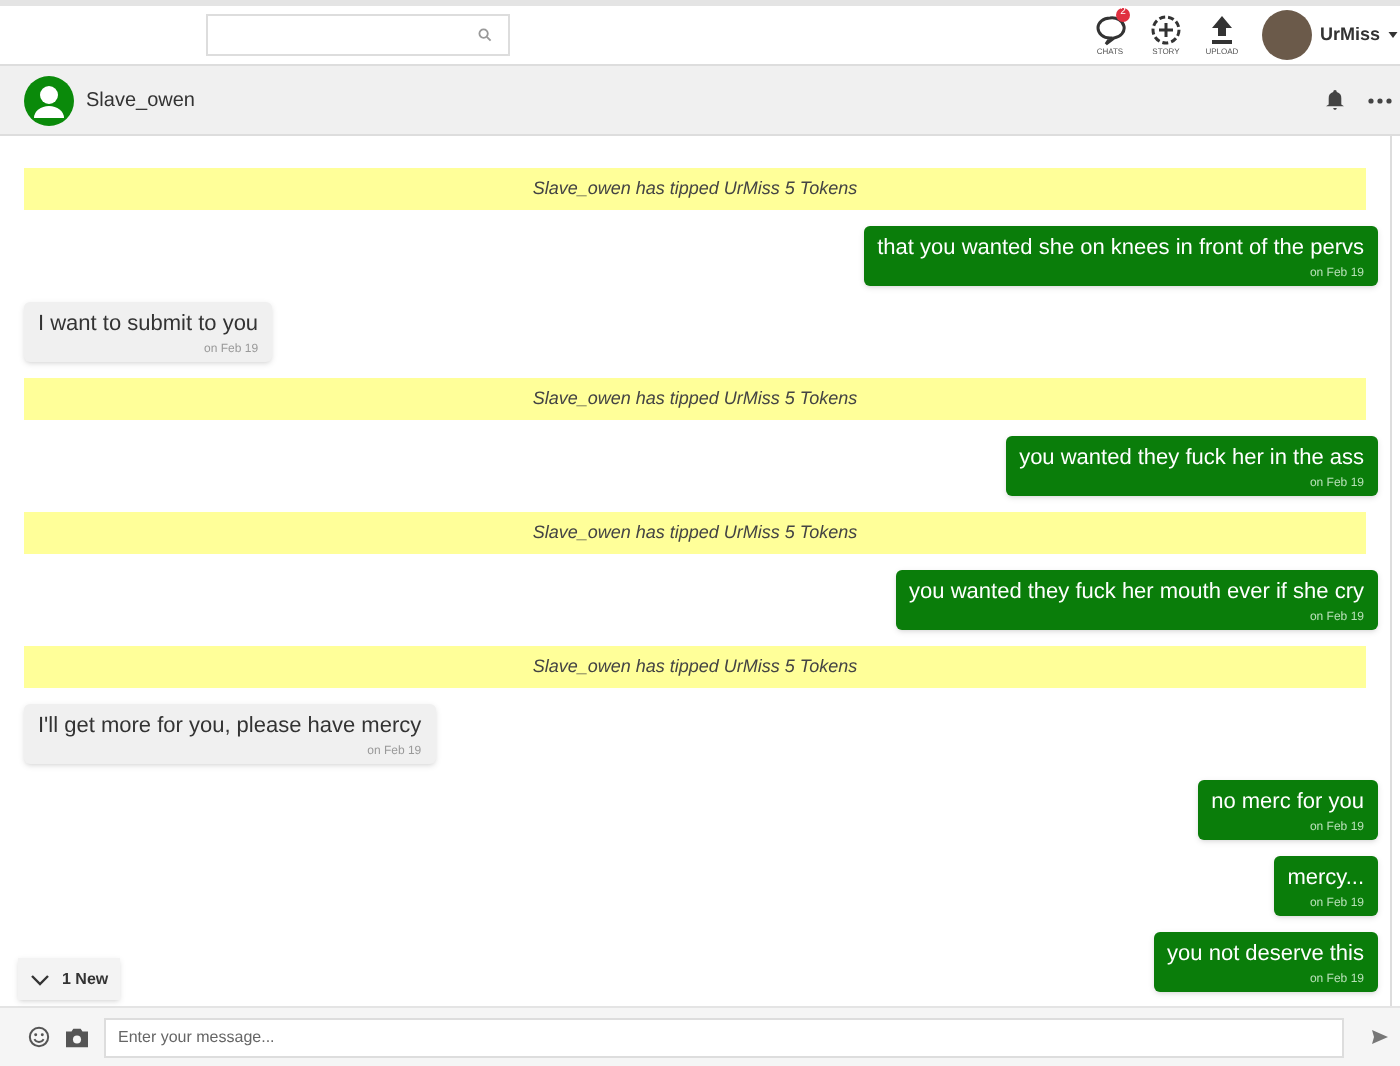  Describe the element at coordinates (1265, 955) in the screenshot. I see `message-text: you not deserve this` at that location.